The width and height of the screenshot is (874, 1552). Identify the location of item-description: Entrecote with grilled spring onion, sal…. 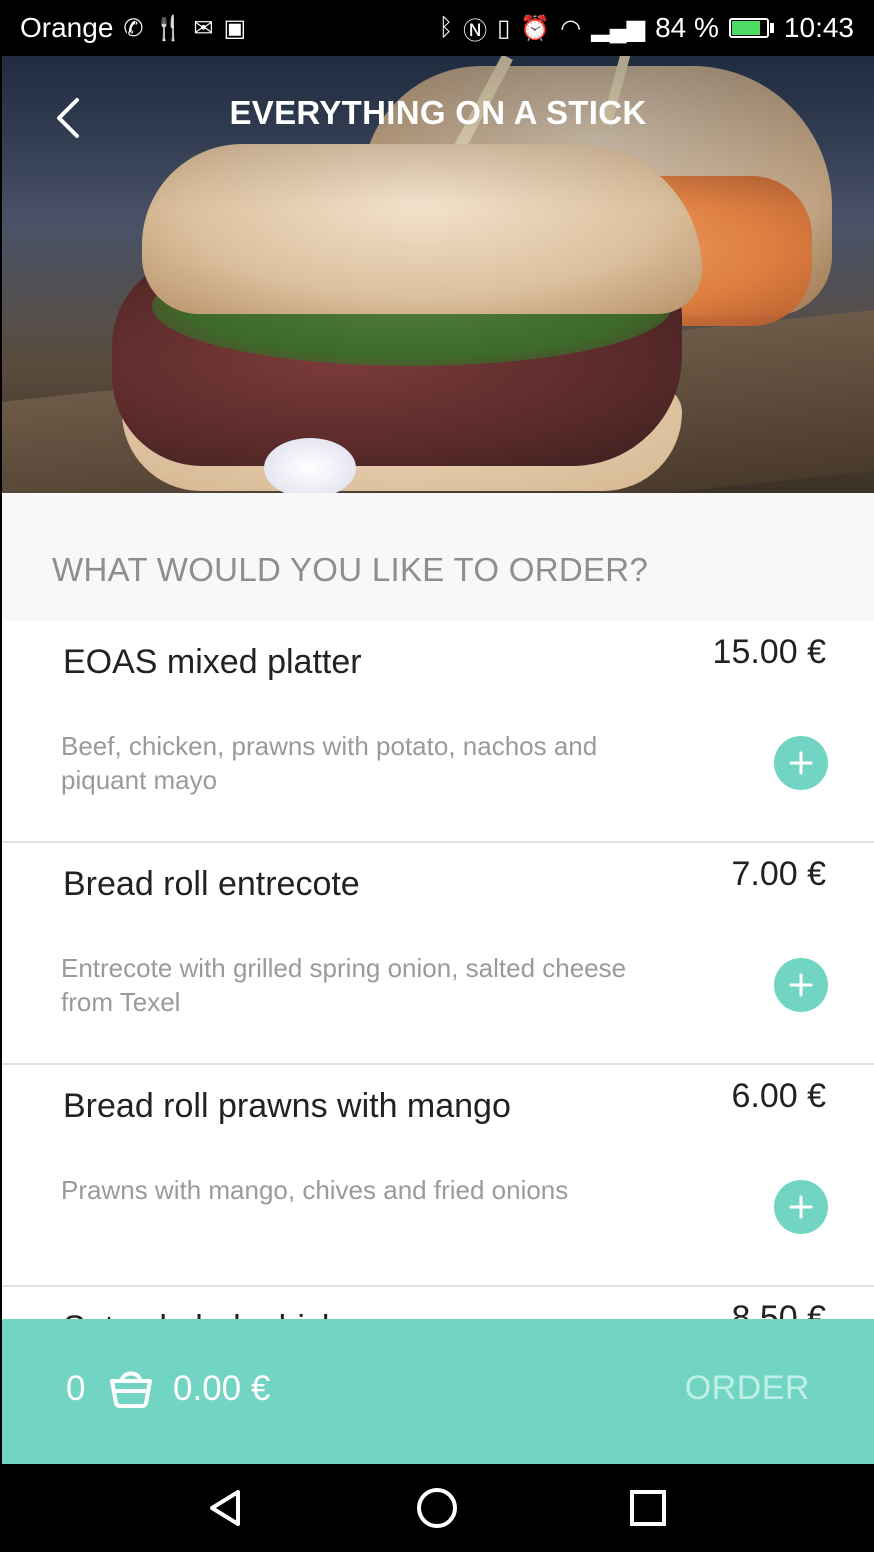
(344, 985).